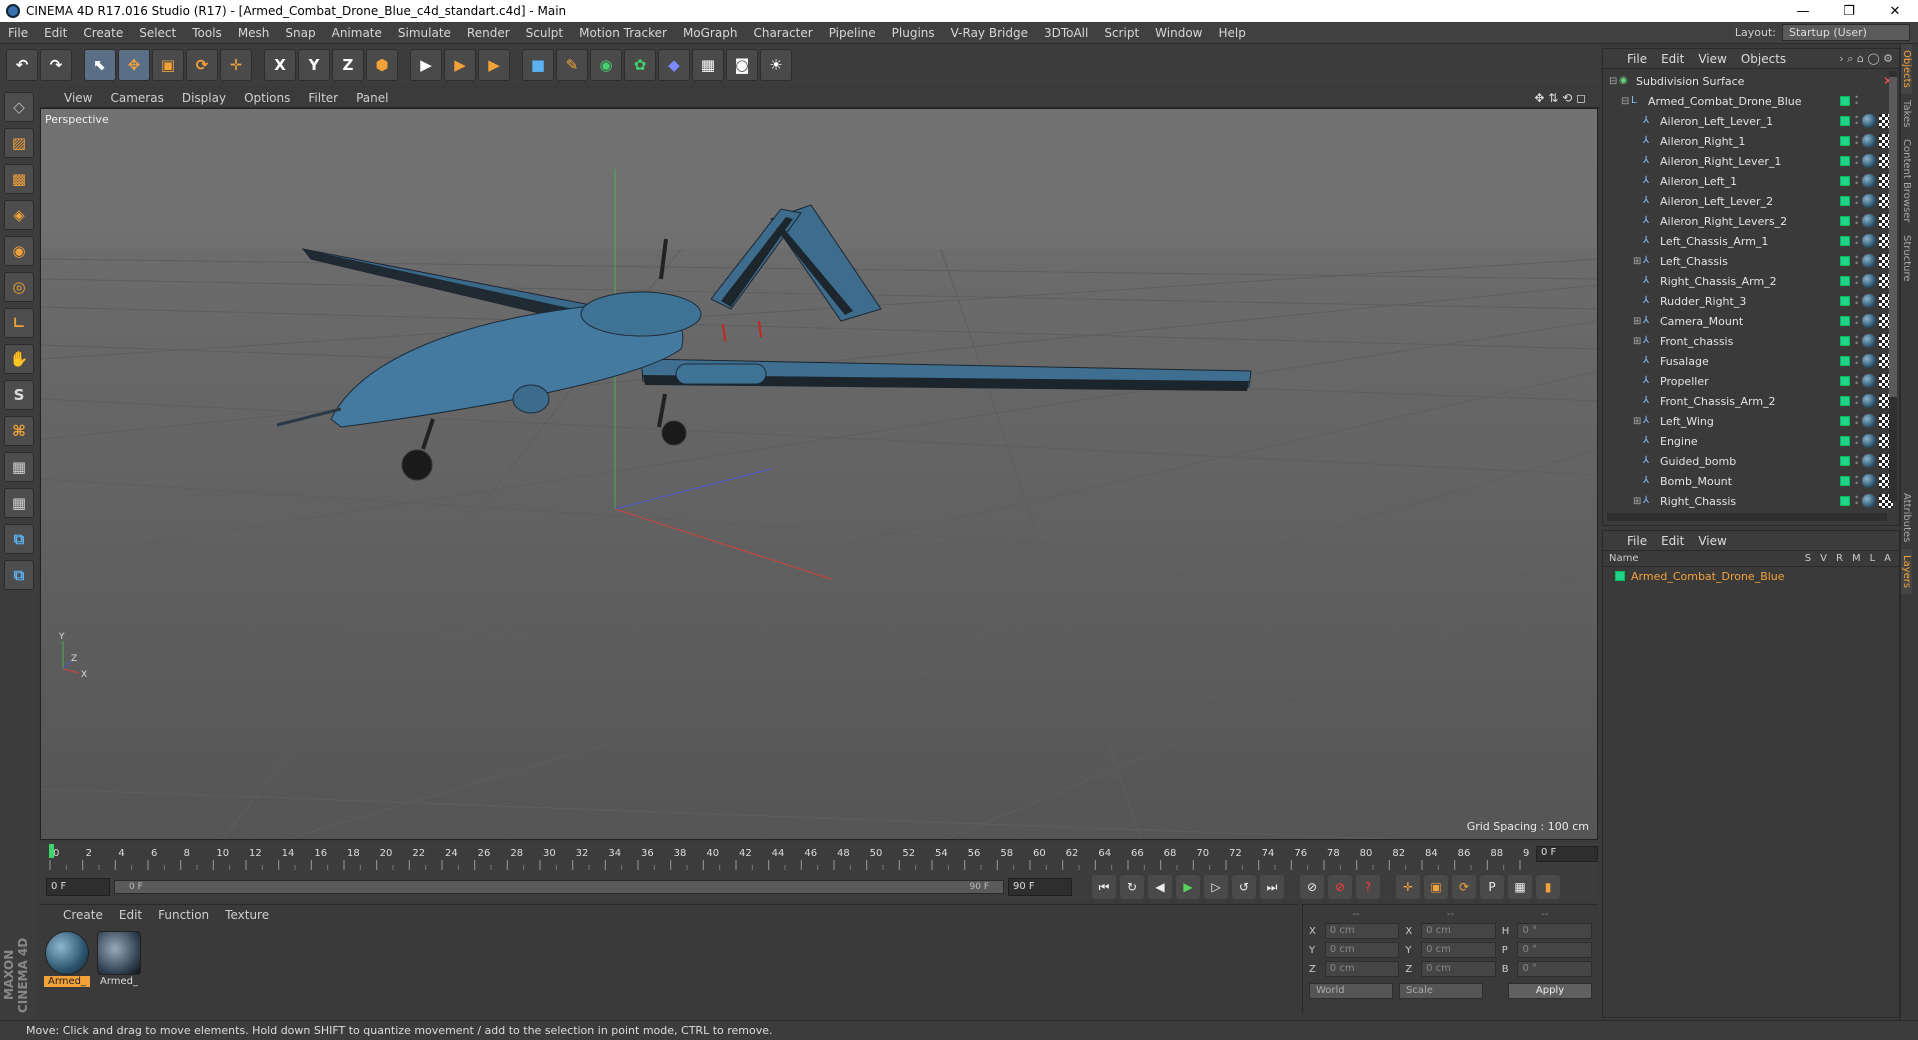 This screenshot has height=1040, width=1918. What do you see at coordinates (19, 467) in the screenshot?
I see `workplane-lock-icon: ▦` at bounding box center [19, 467].